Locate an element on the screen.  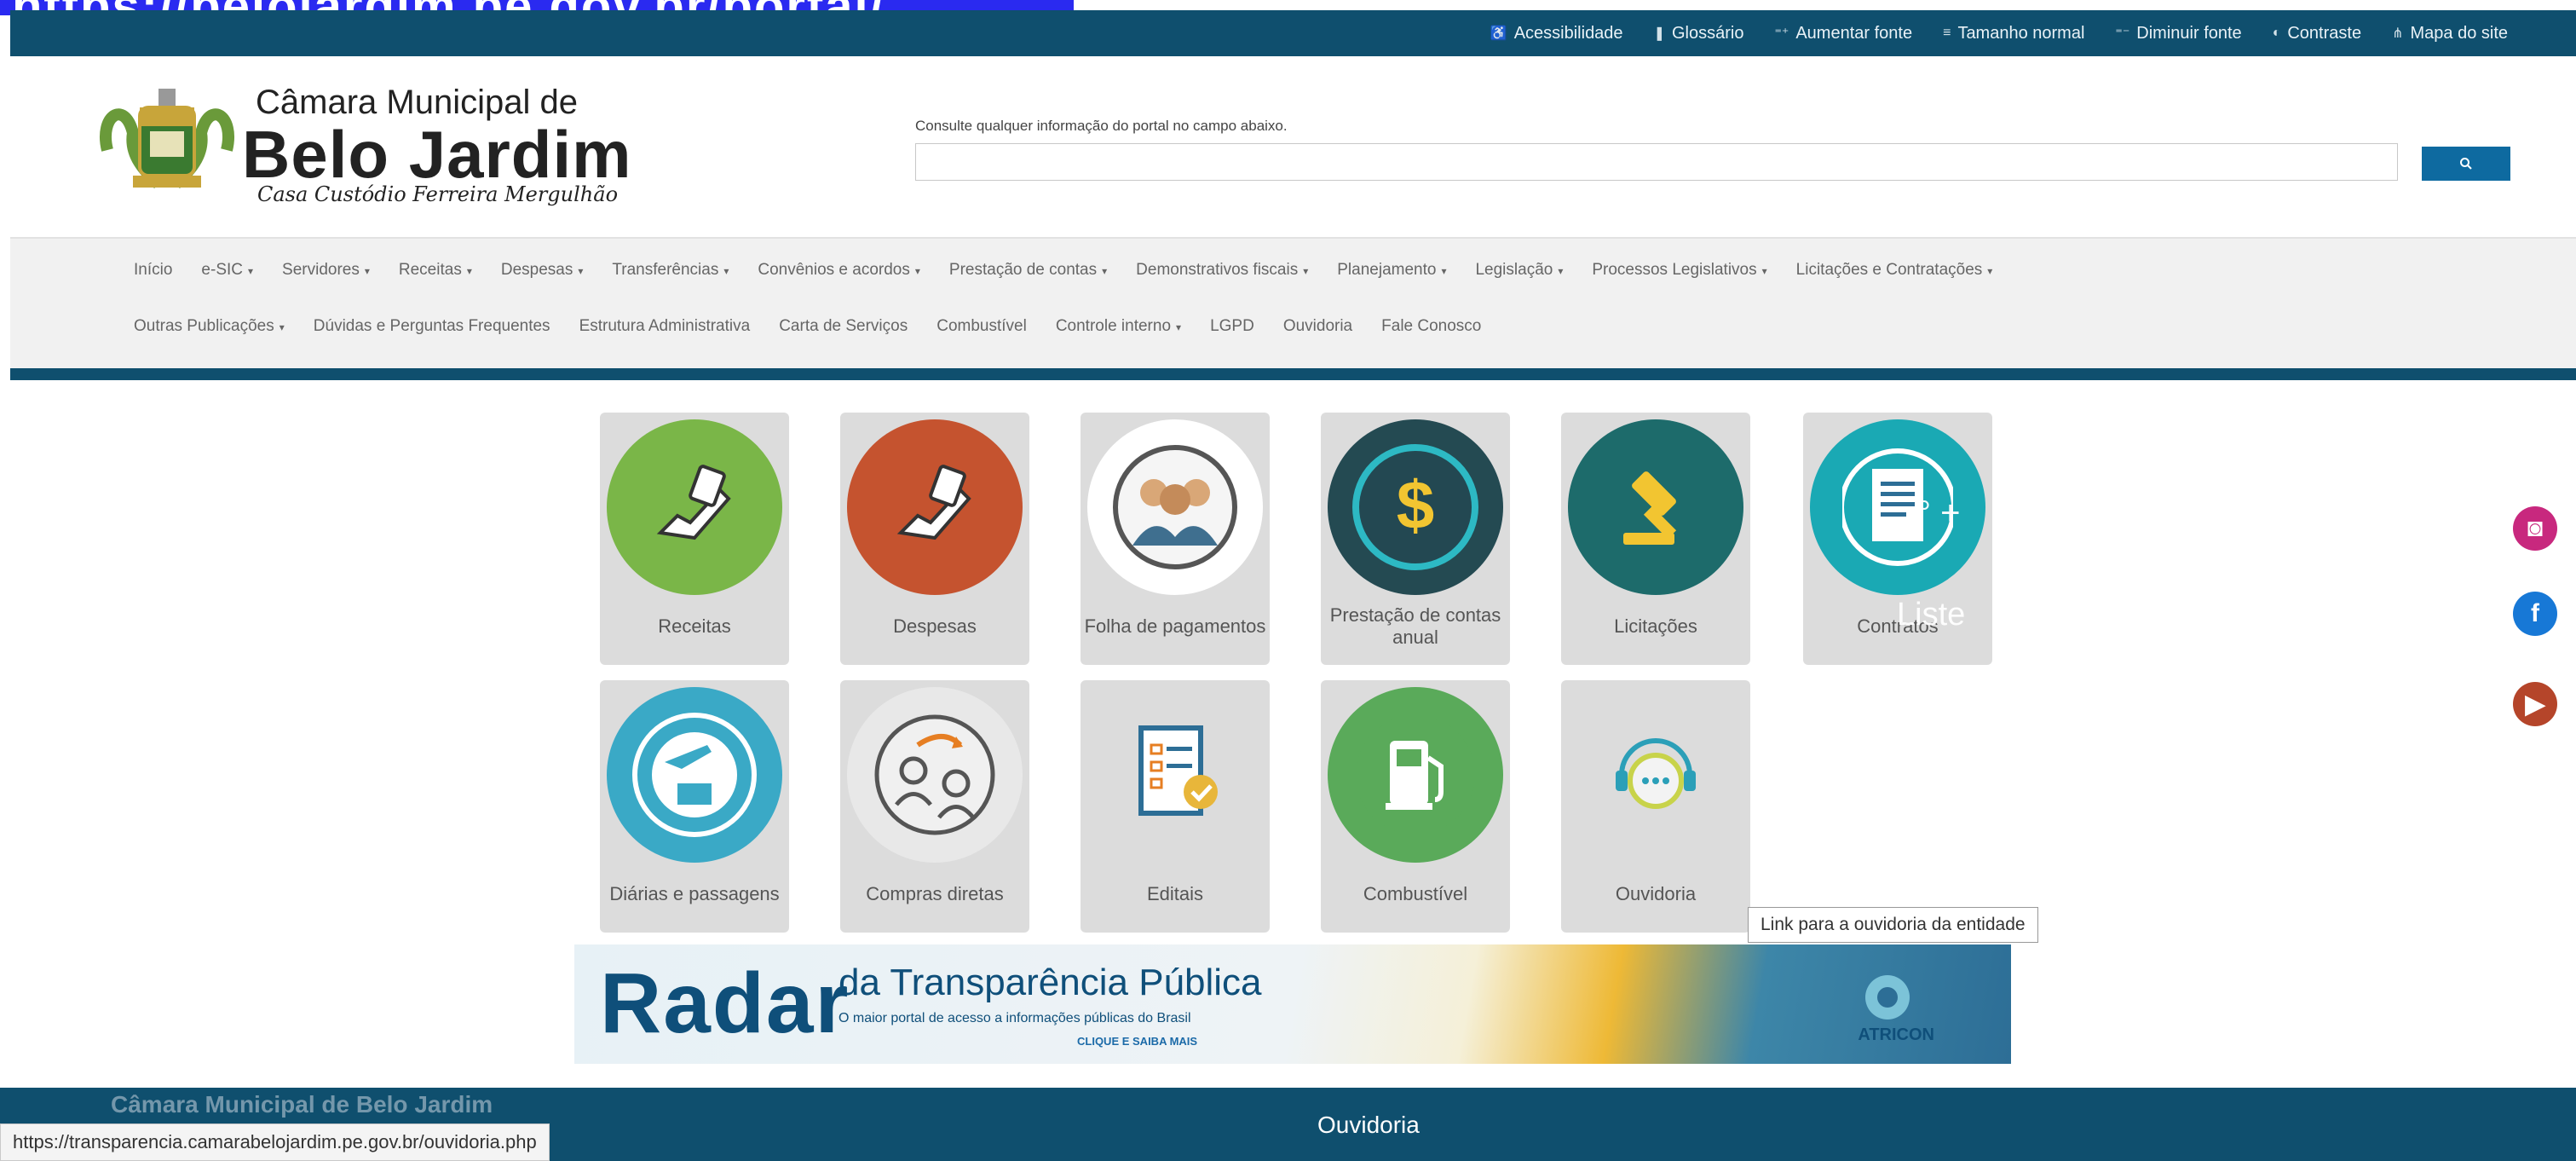
nav-item-label: Dúvidas e Perguntas Frequentes is located at coordinates (431, 326).